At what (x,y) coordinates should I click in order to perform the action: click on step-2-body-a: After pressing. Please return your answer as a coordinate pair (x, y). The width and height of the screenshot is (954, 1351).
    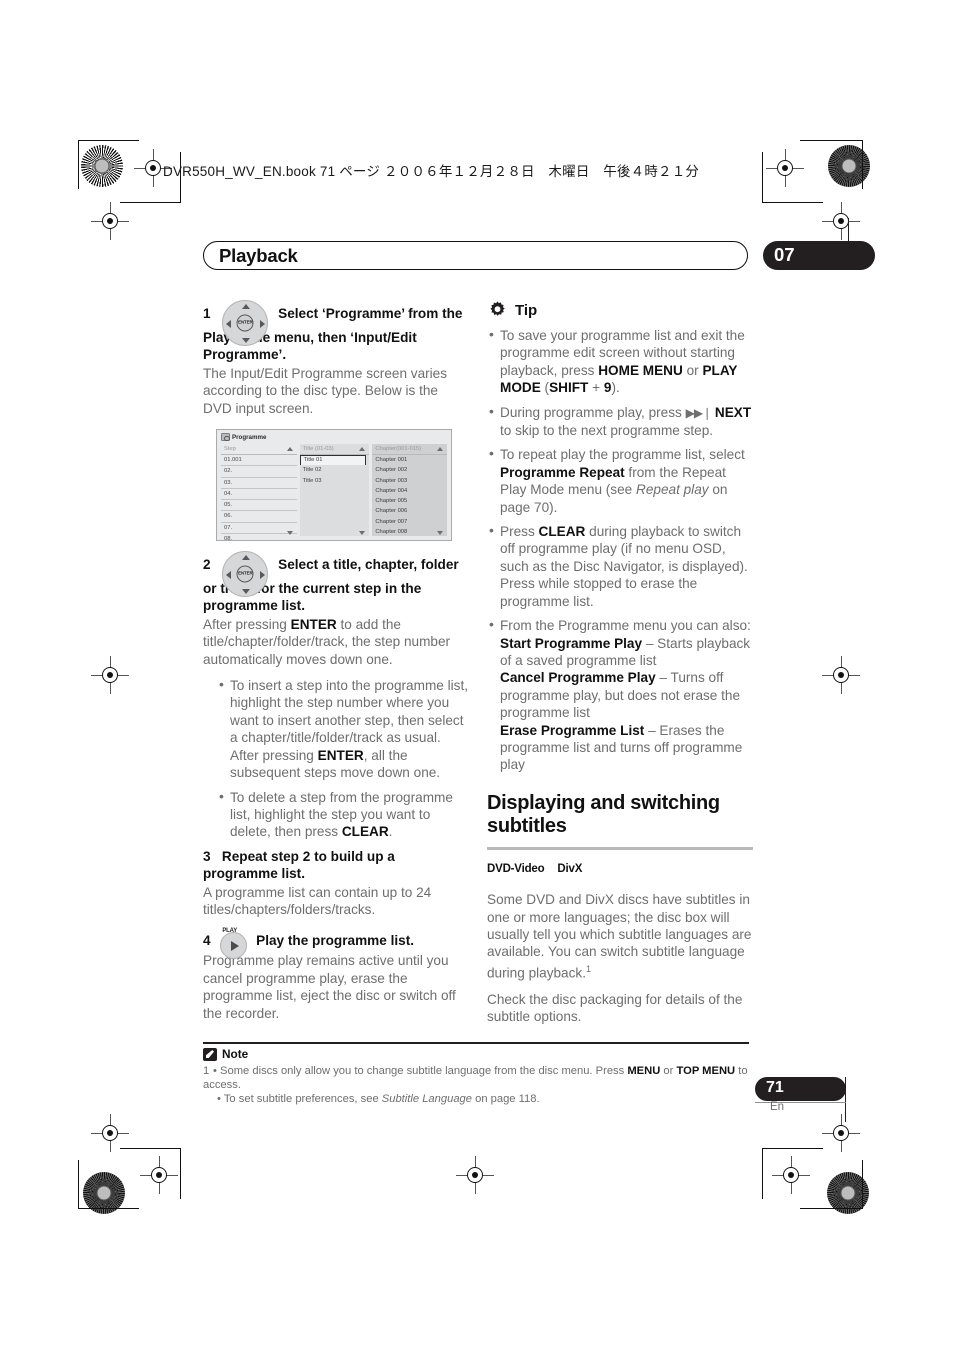
    Looking at the image, I should click on (247, 624).